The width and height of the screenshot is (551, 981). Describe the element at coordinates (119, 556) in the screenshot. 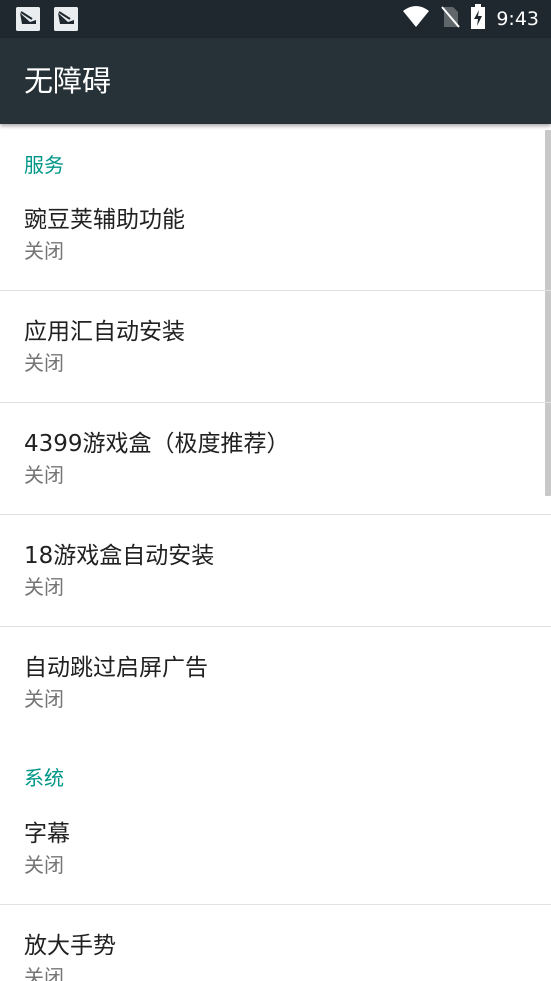

I see `item-title: 18游戏盒自动安装` at that location.